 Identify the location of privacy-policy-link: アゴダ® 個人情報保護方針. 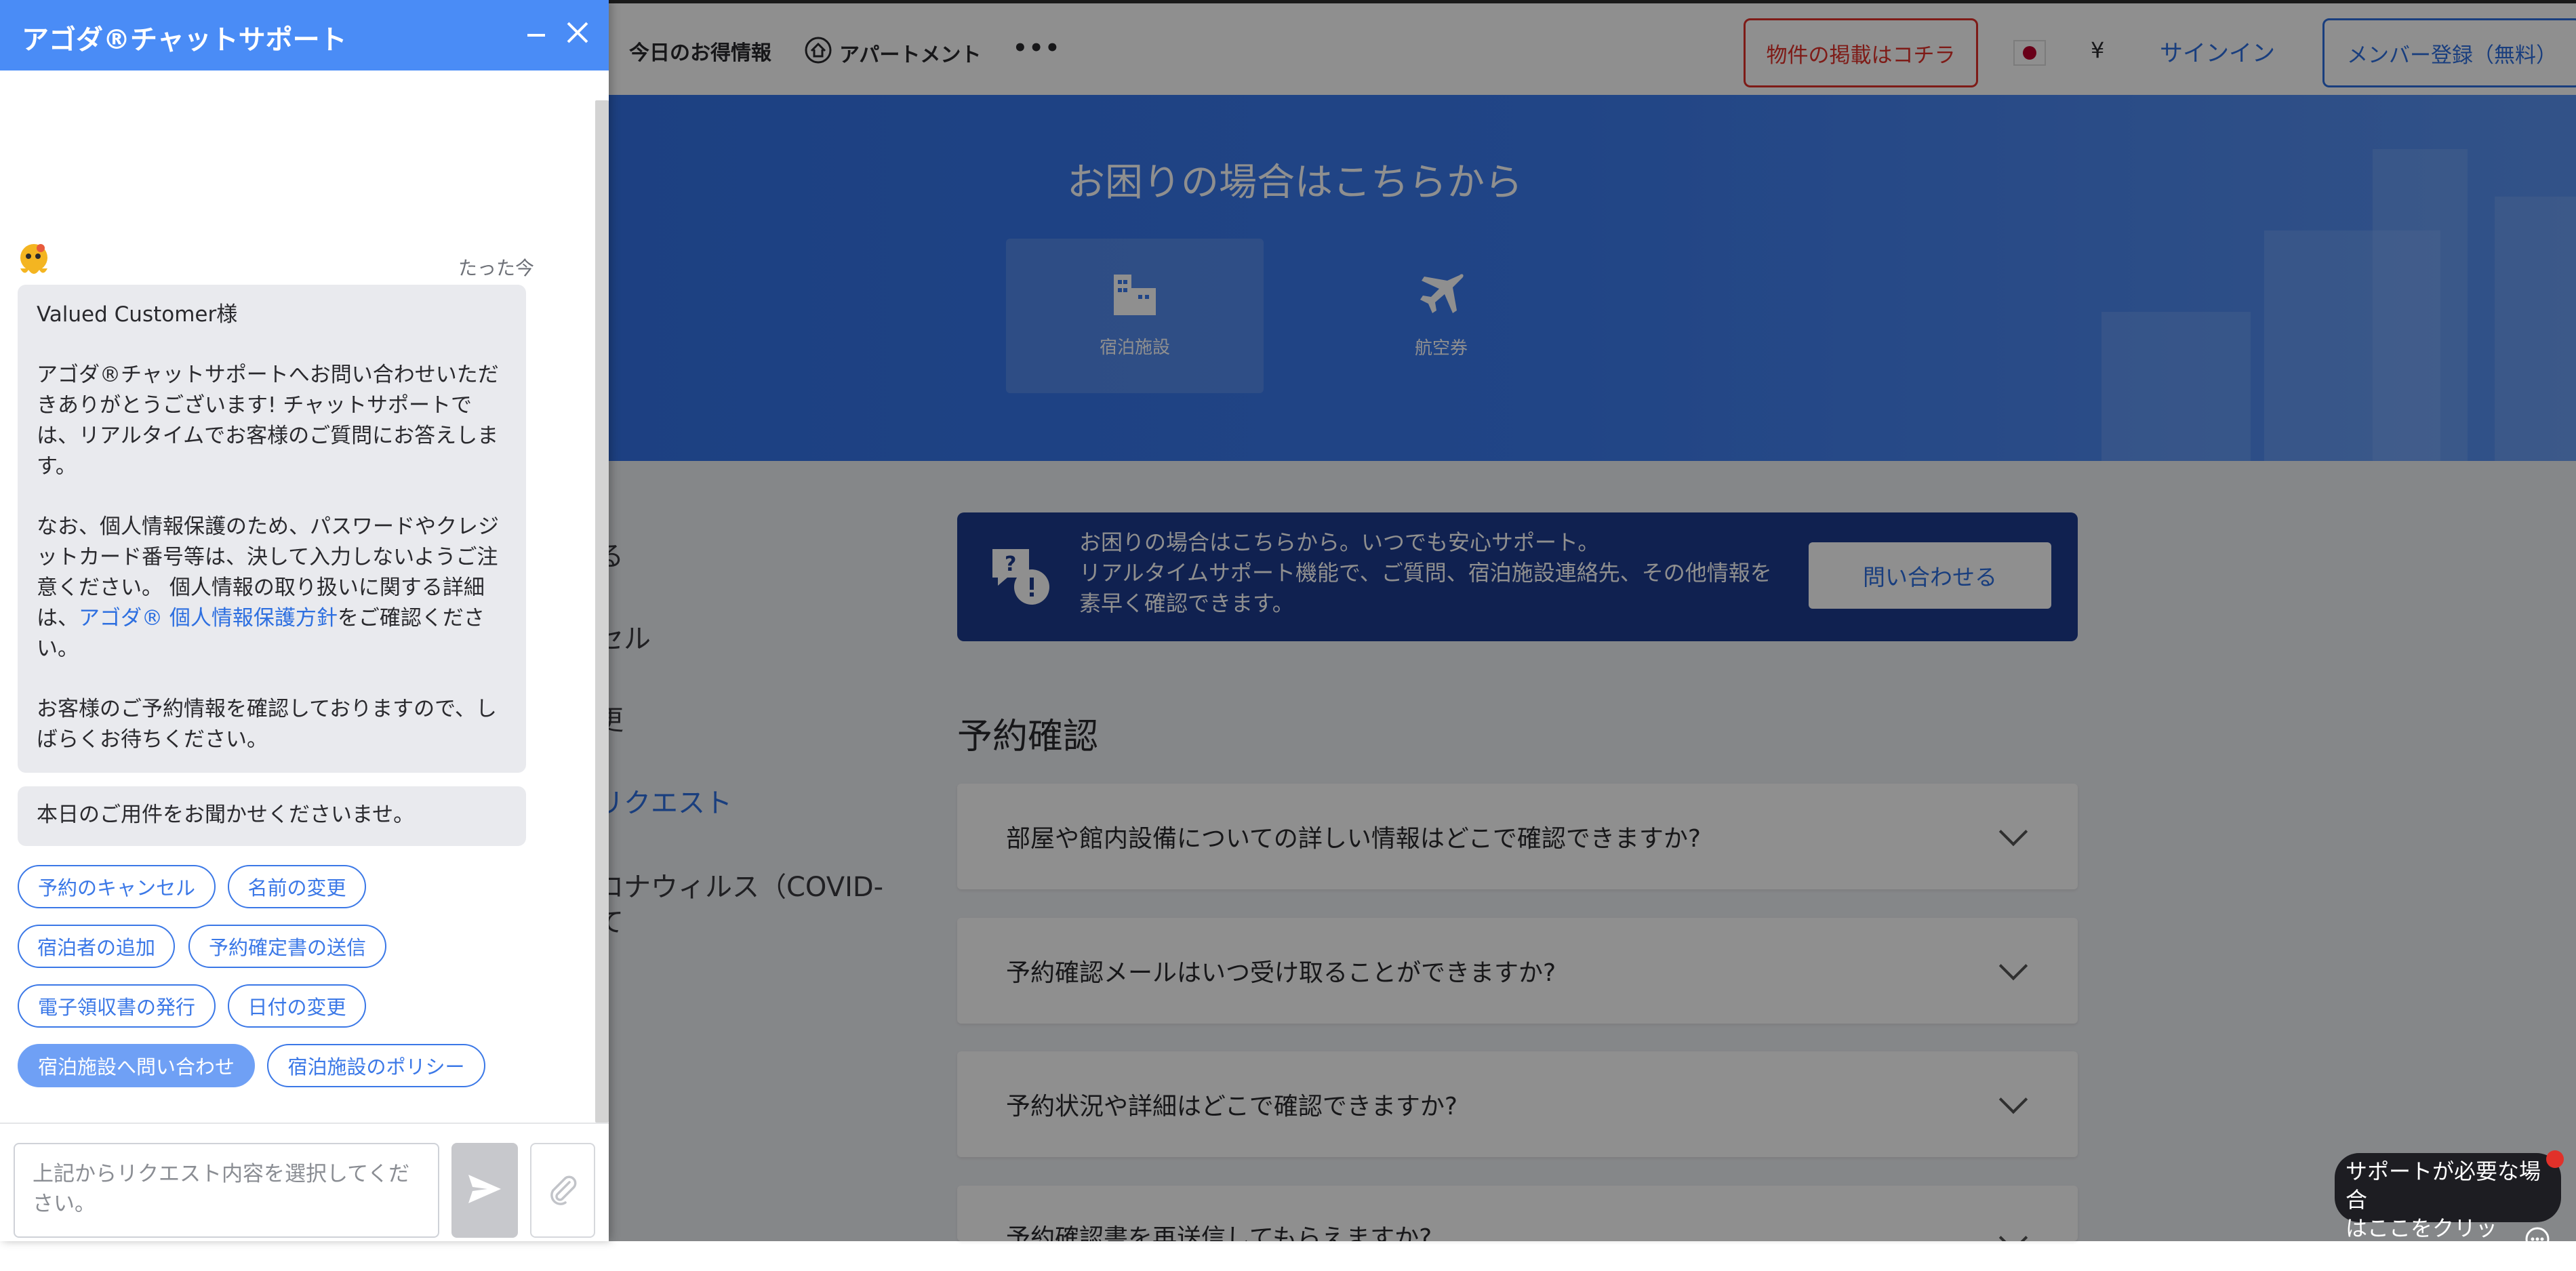
(208, 618).